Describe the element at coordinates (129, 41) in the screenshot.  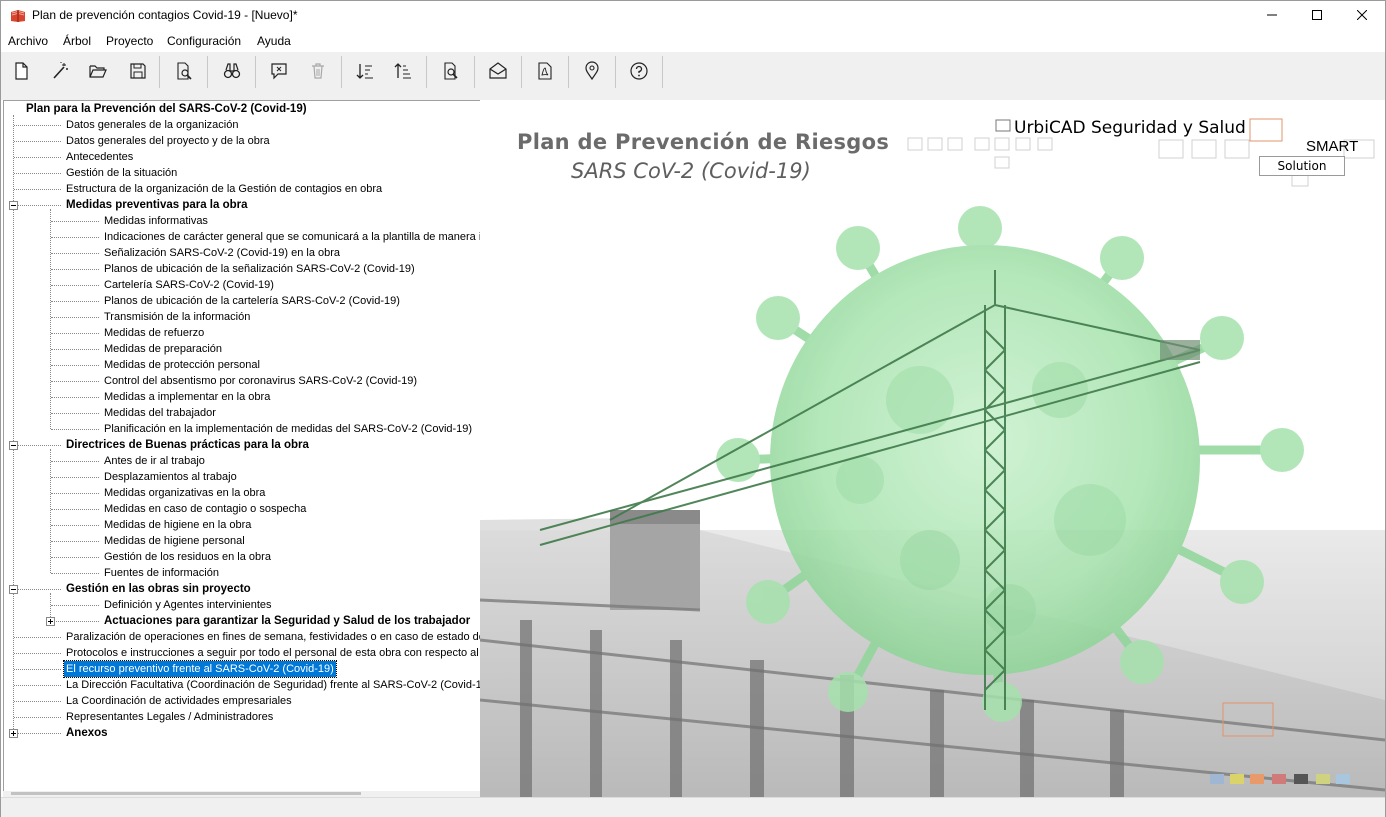
I see `menu-proyecto: Proyecto` at that location.